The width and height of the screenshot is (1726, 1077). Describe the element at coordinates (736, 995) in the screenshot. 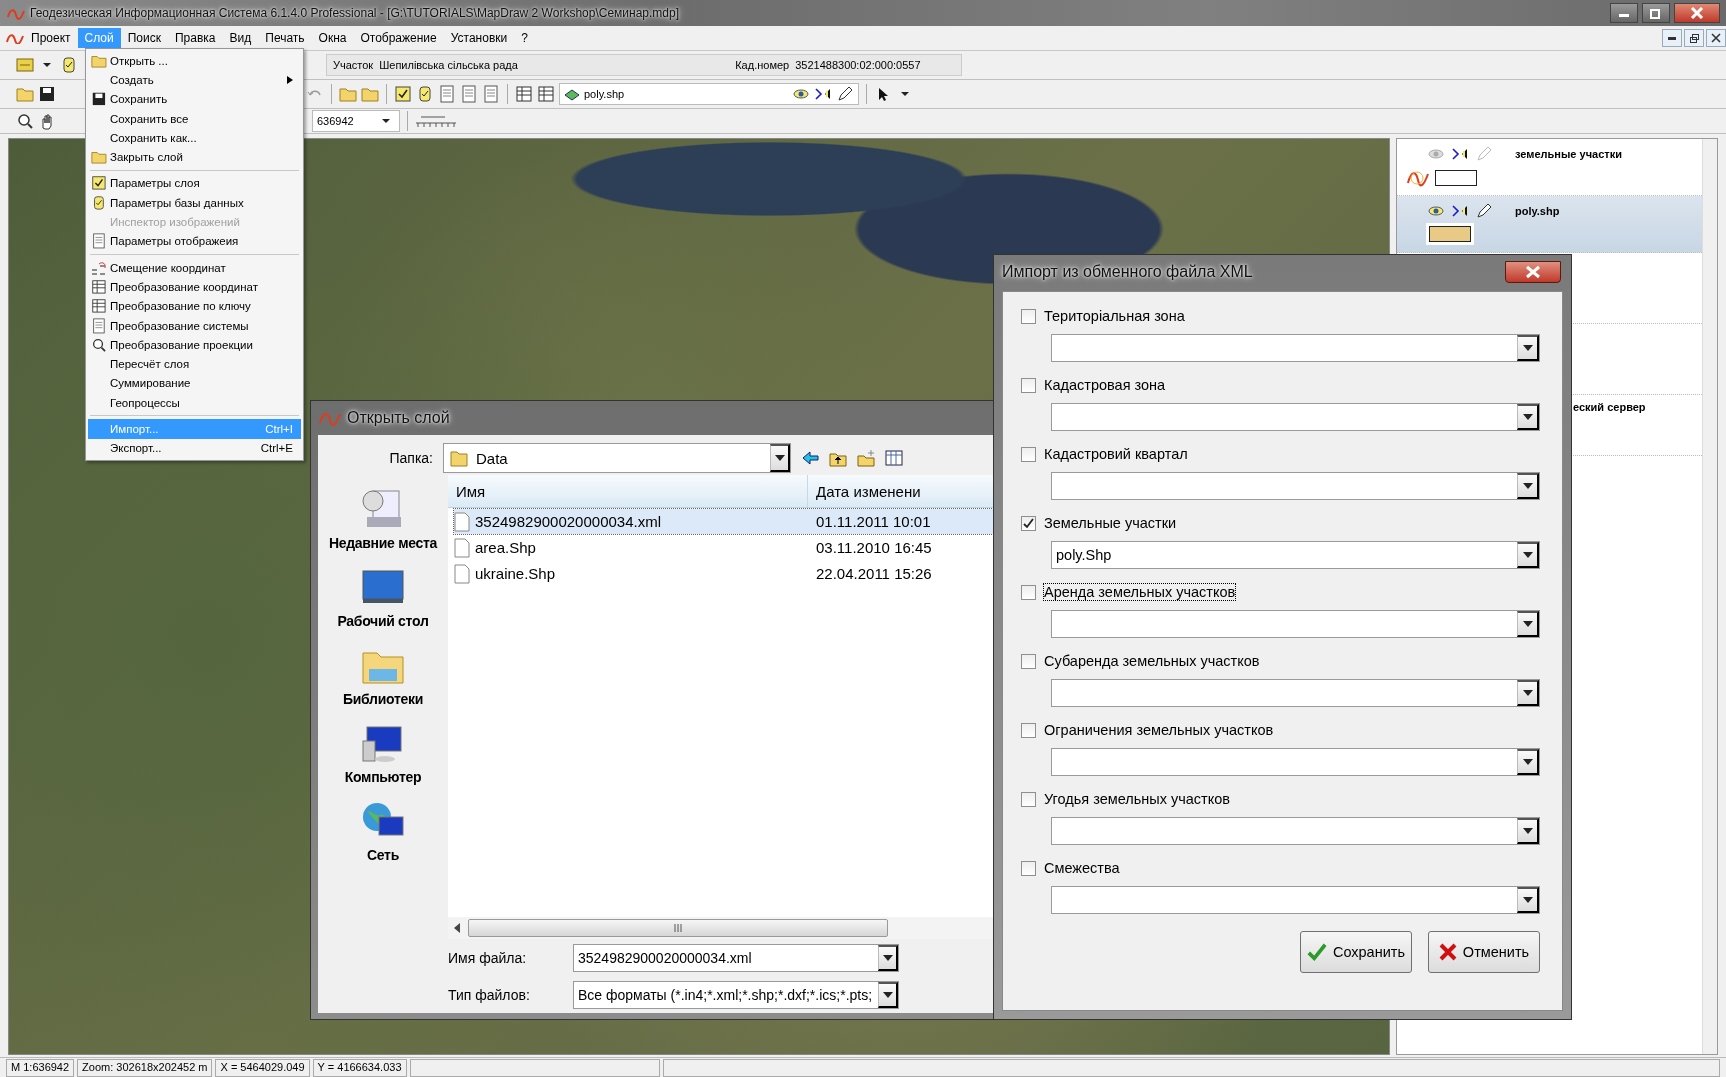

I see `file-type-combo: Все форматы (*.in4;*.xml;*.shp;*.dxf;*.ics;*.pts;` at that location.